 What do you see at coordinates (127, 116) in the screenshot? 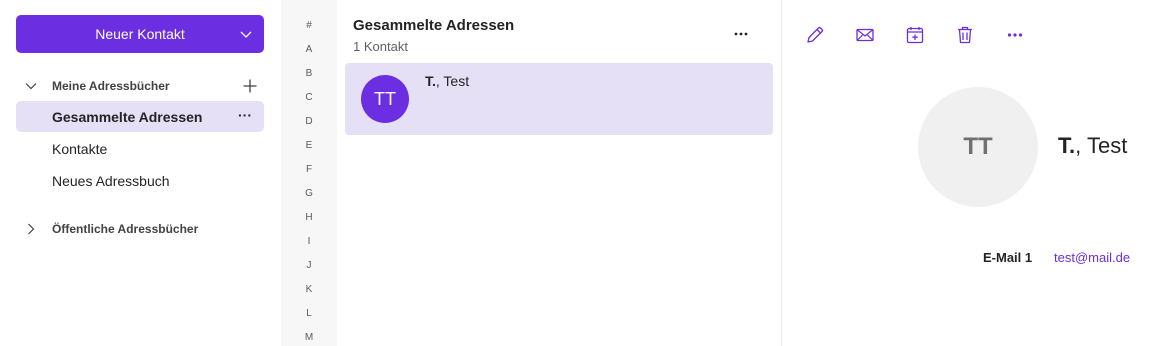
I see `sidebar-item-label: Gesammelte Adressen` at bounding box center [127, 116].